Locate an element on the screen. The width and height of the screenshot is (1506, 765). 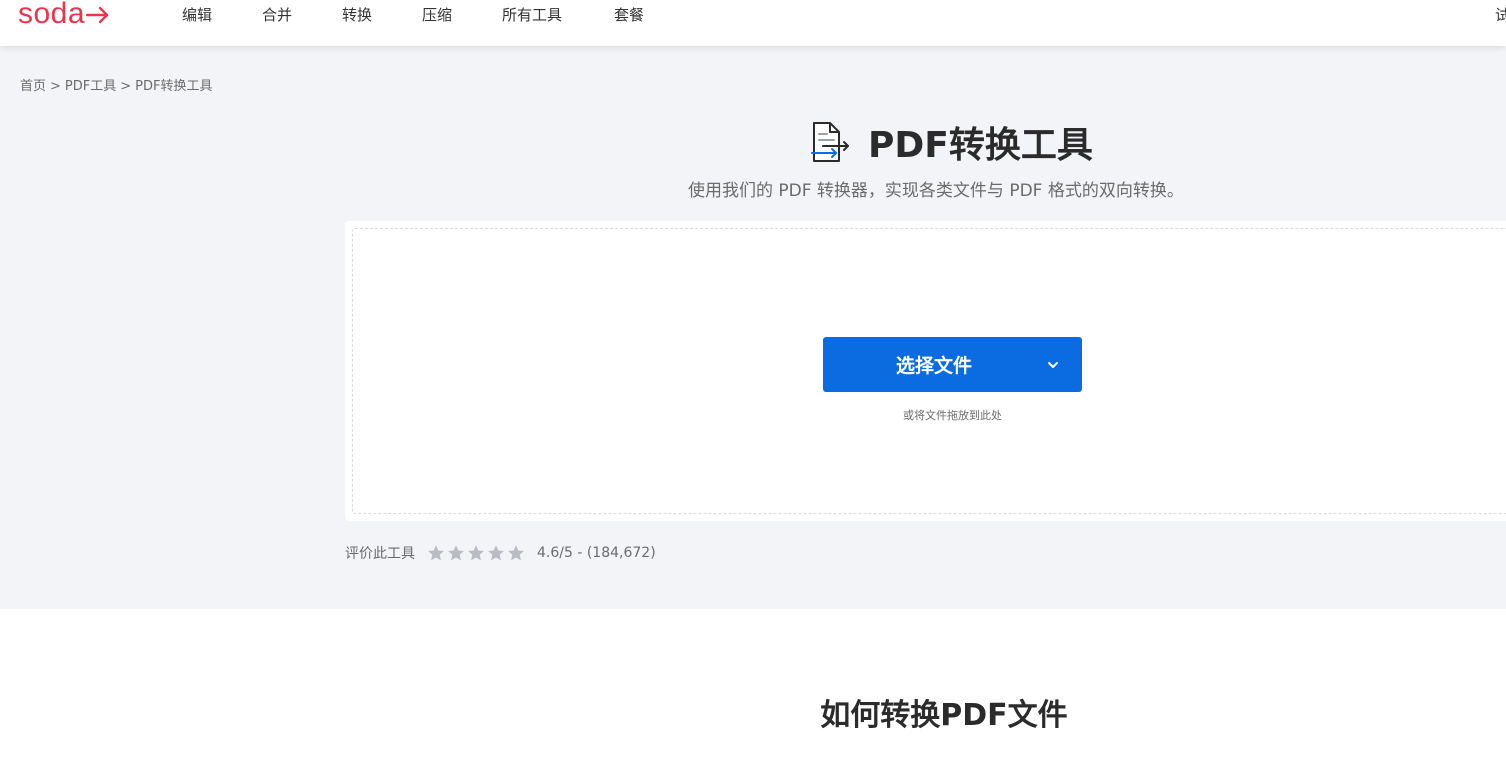
rating-stars is located at coordinates (477, 553).